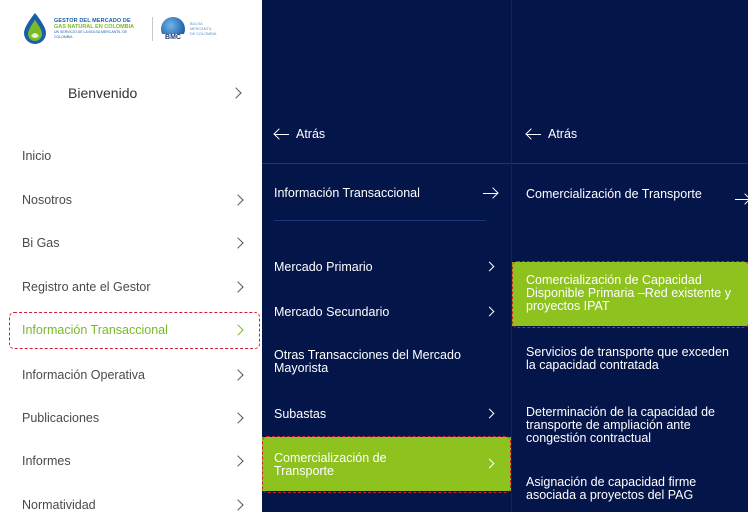 The image size is (748, 512). I want to click on gas-drop-icon, so click(35, 29).